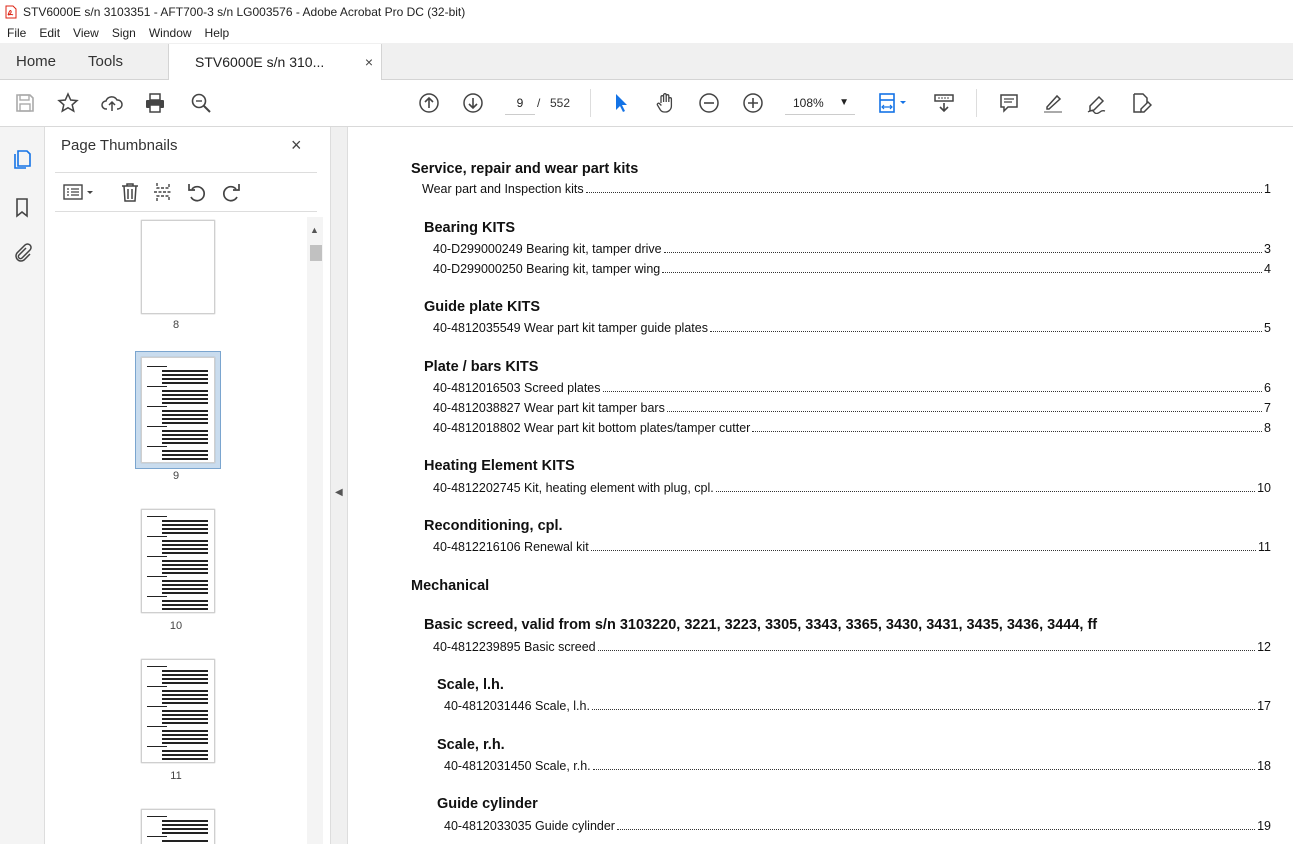  What do you see at coordinates (130, 192) in the screenshot?
I see `delete-trash-icon` at bounding box center [130, 192].